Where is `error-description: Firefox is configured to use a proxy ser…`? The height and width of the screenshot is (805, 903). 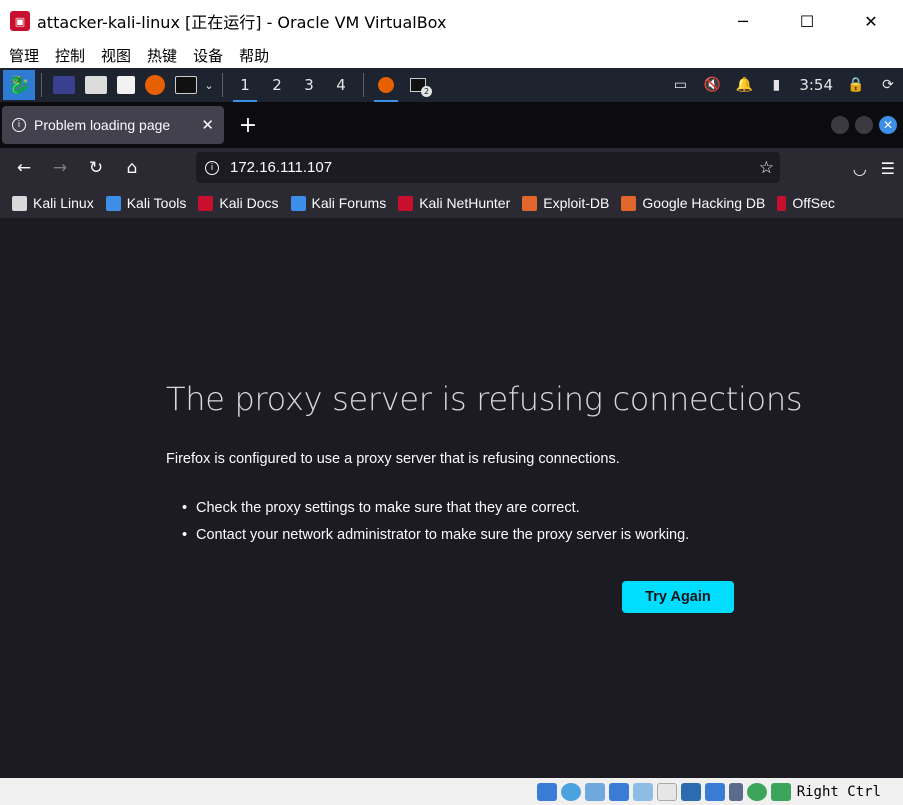 error-description: Firefox is configured to use a proxy ser… is located at coordinates (393, 459).